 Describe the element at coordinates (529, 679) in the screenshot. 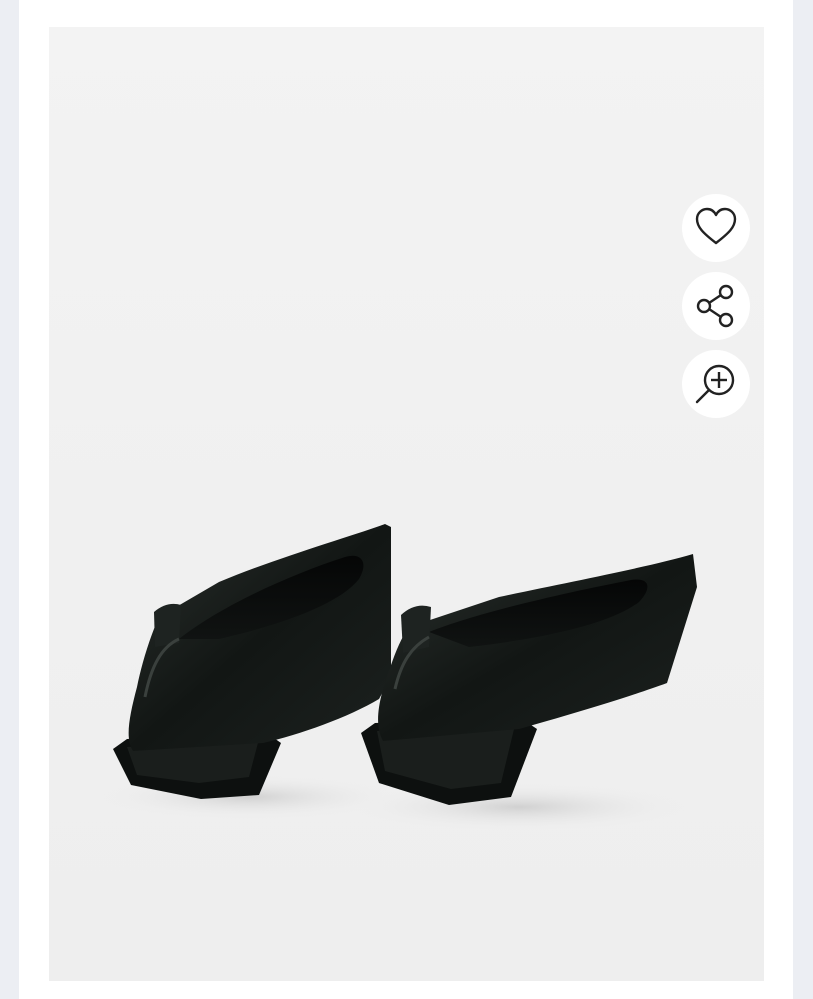

I see `right-shoe` at that location.